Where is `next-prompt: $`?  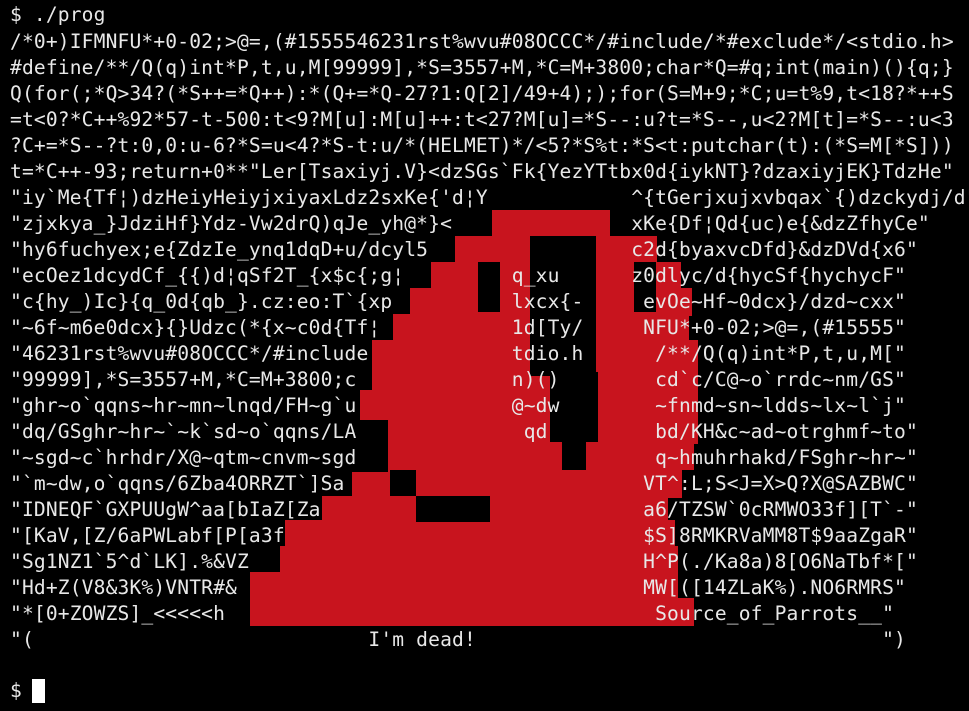 next-prompt: $ is located at coordinates (16, 690).